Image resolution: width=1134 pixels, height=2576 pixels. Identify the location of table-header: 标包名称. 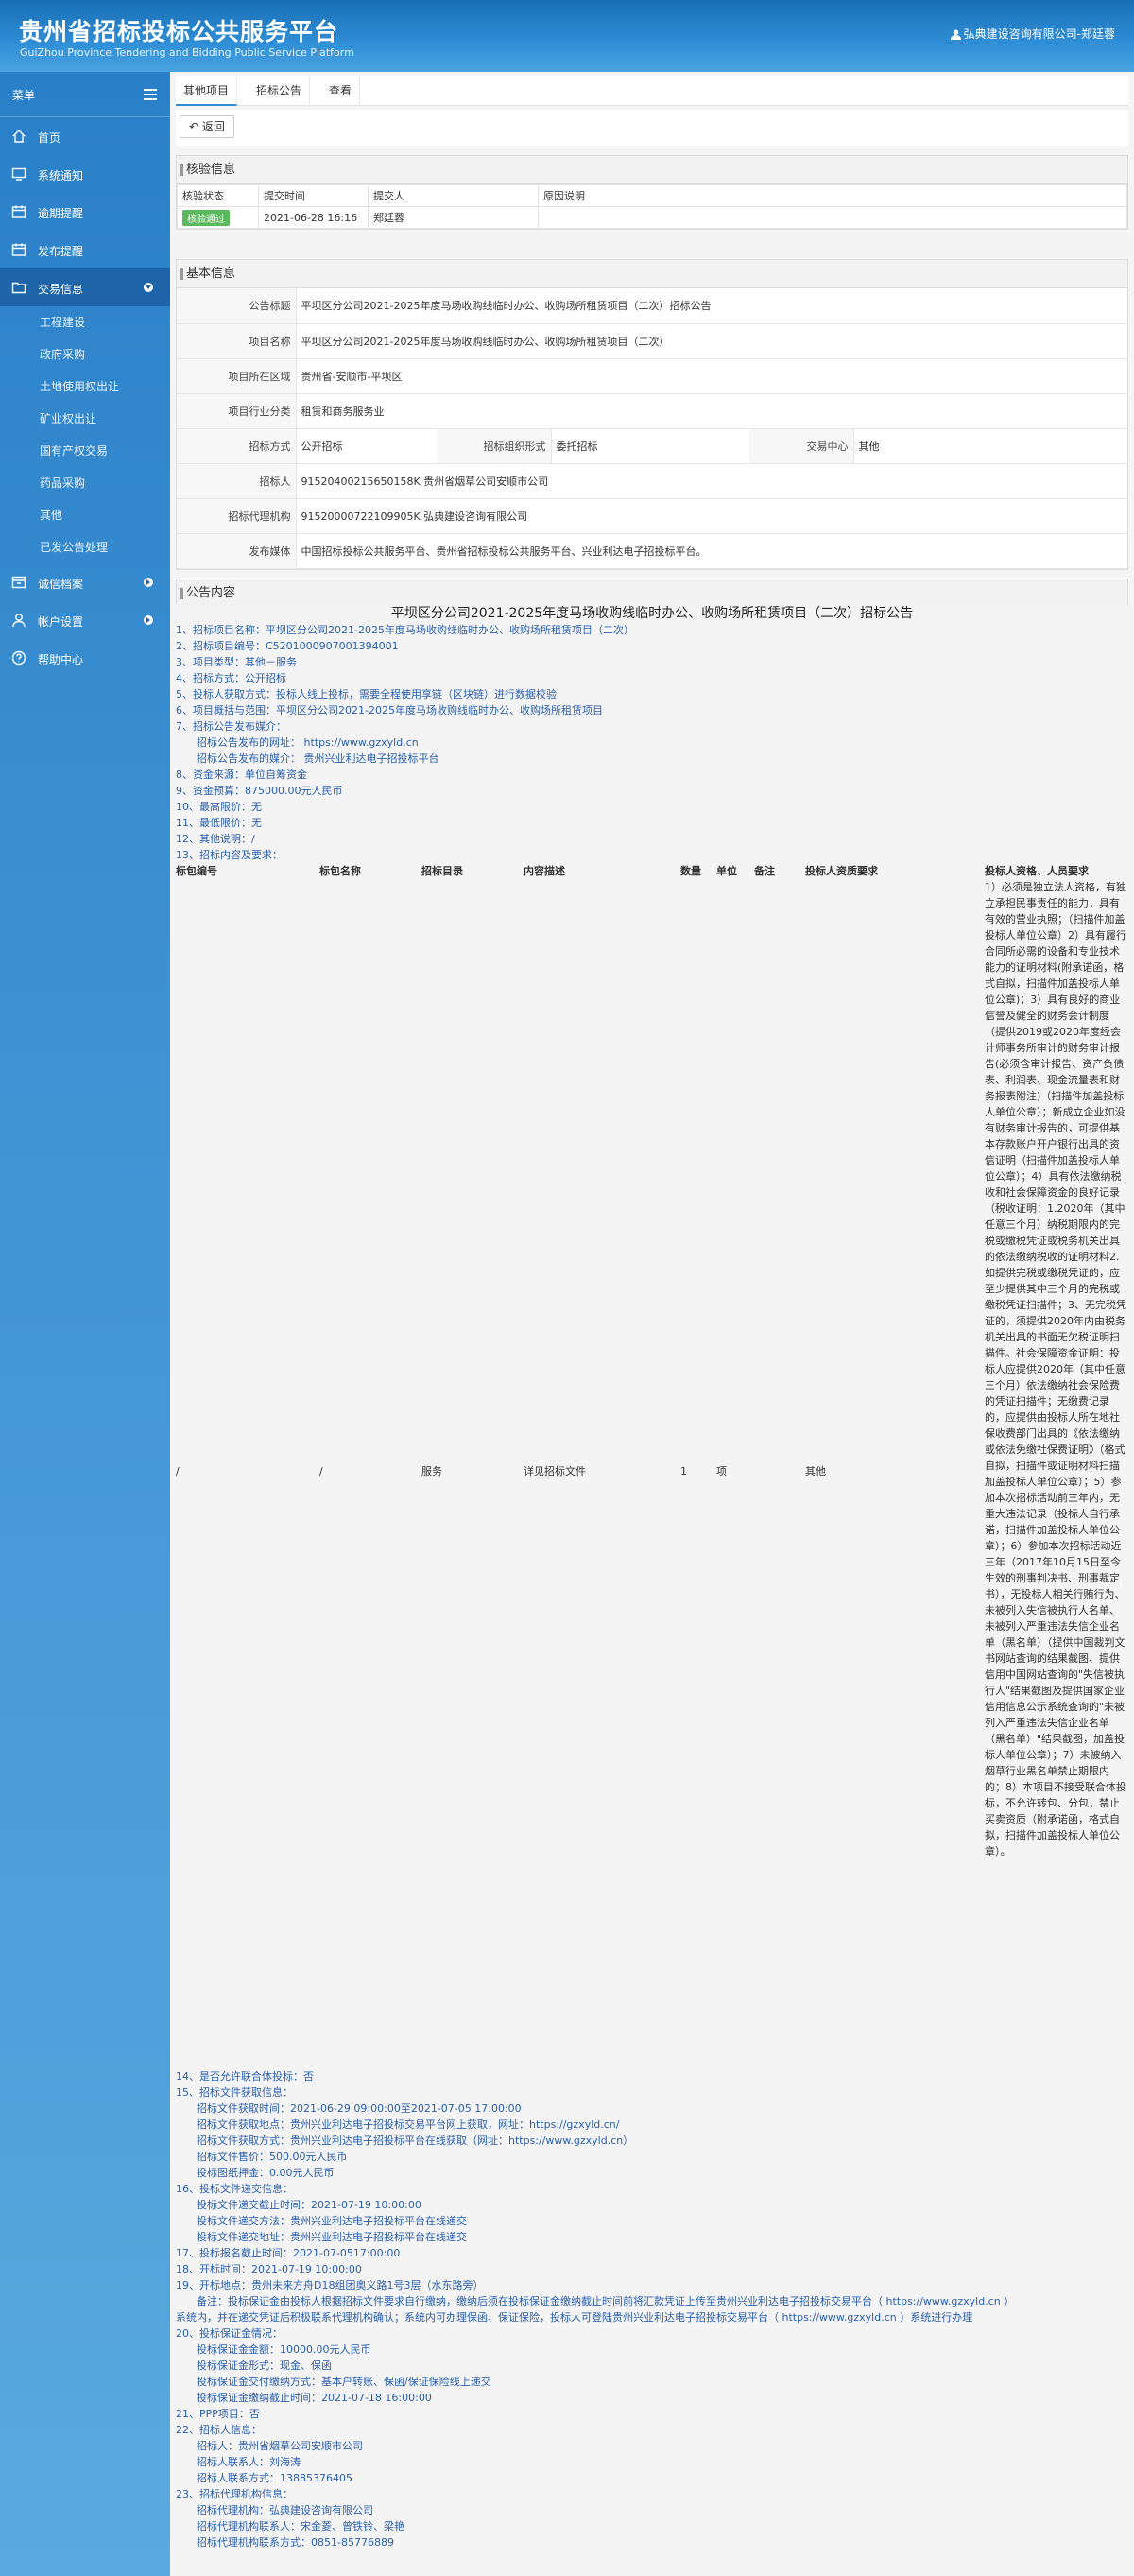
(340, 871).